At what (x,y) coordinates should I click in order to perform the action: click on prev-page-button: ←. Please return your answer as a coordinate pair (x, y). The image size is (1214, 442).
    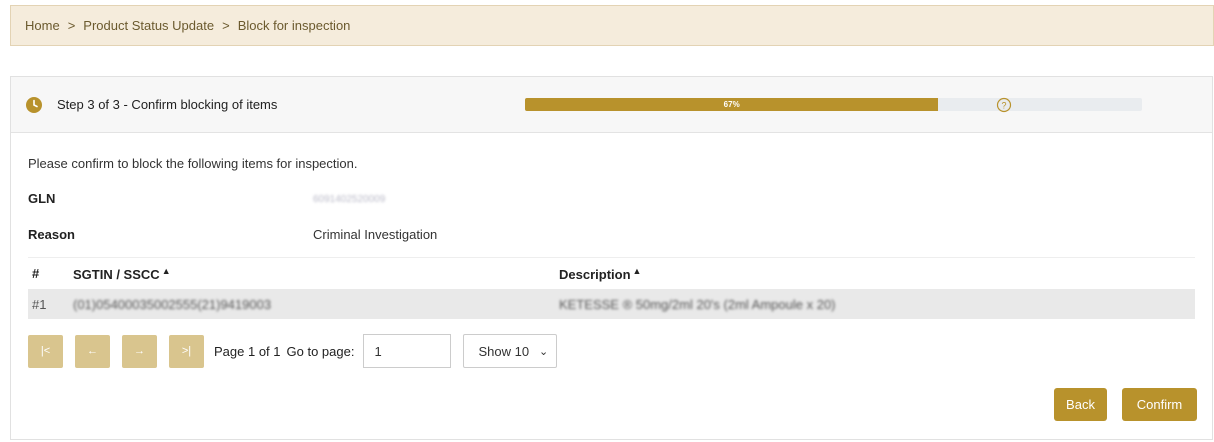
    Looking at the image, I should click on (92, 351).